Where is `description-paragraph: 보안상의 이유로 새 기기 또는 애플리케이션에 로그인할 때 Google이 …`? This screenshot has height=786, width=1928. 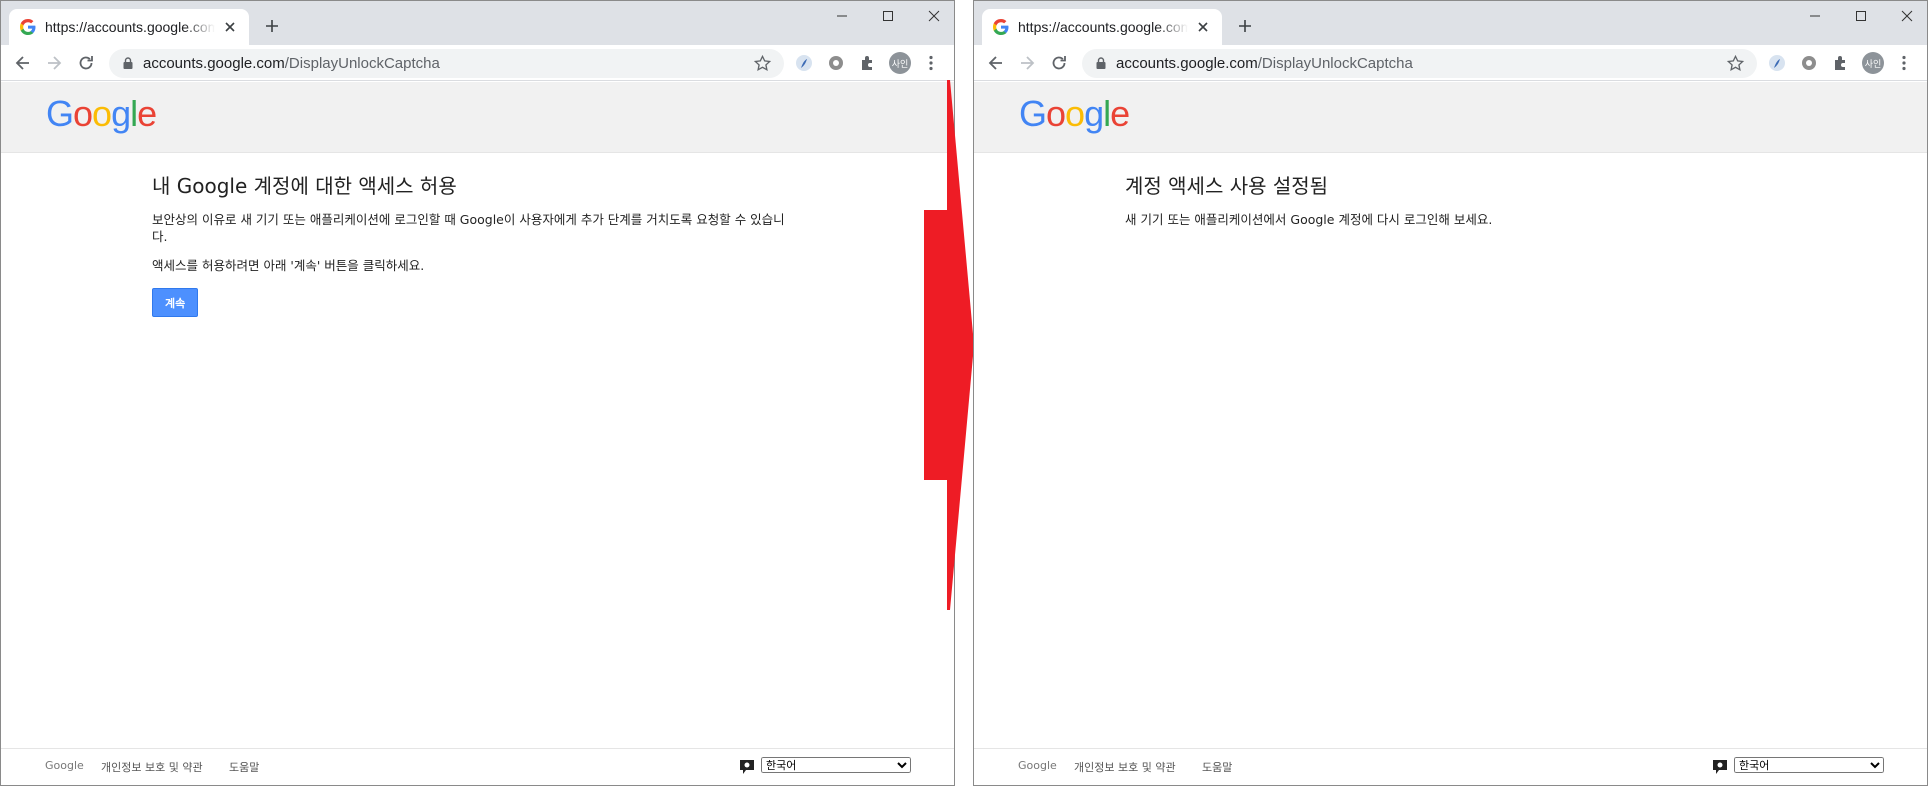
description-paragraph: 보안상의 이유로 새 기기 또는 애플리케이션에 로그인할 때 Google이 … is located at coordinates (468, 228).